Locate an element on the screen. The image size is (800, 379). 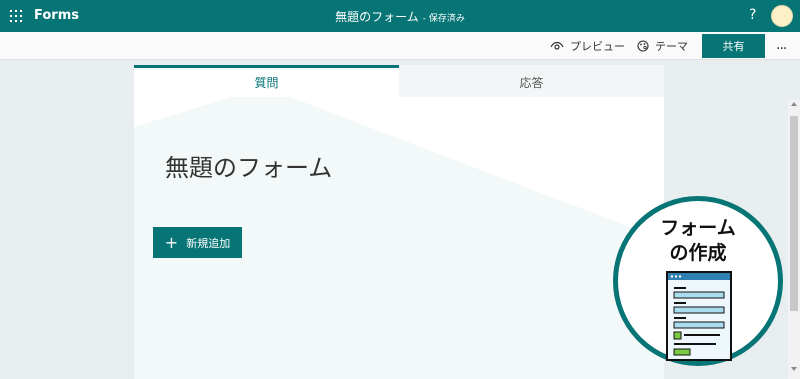
tab-questions: 質問 is located at coordinates (266, 81).